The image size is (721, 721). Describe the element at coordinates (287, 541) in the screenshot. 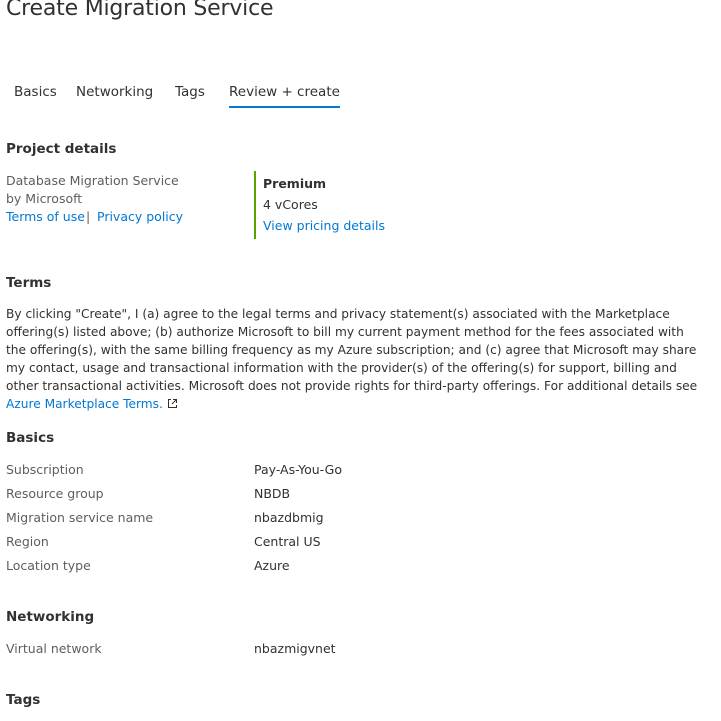

I see `region-value: Central US` at that location.